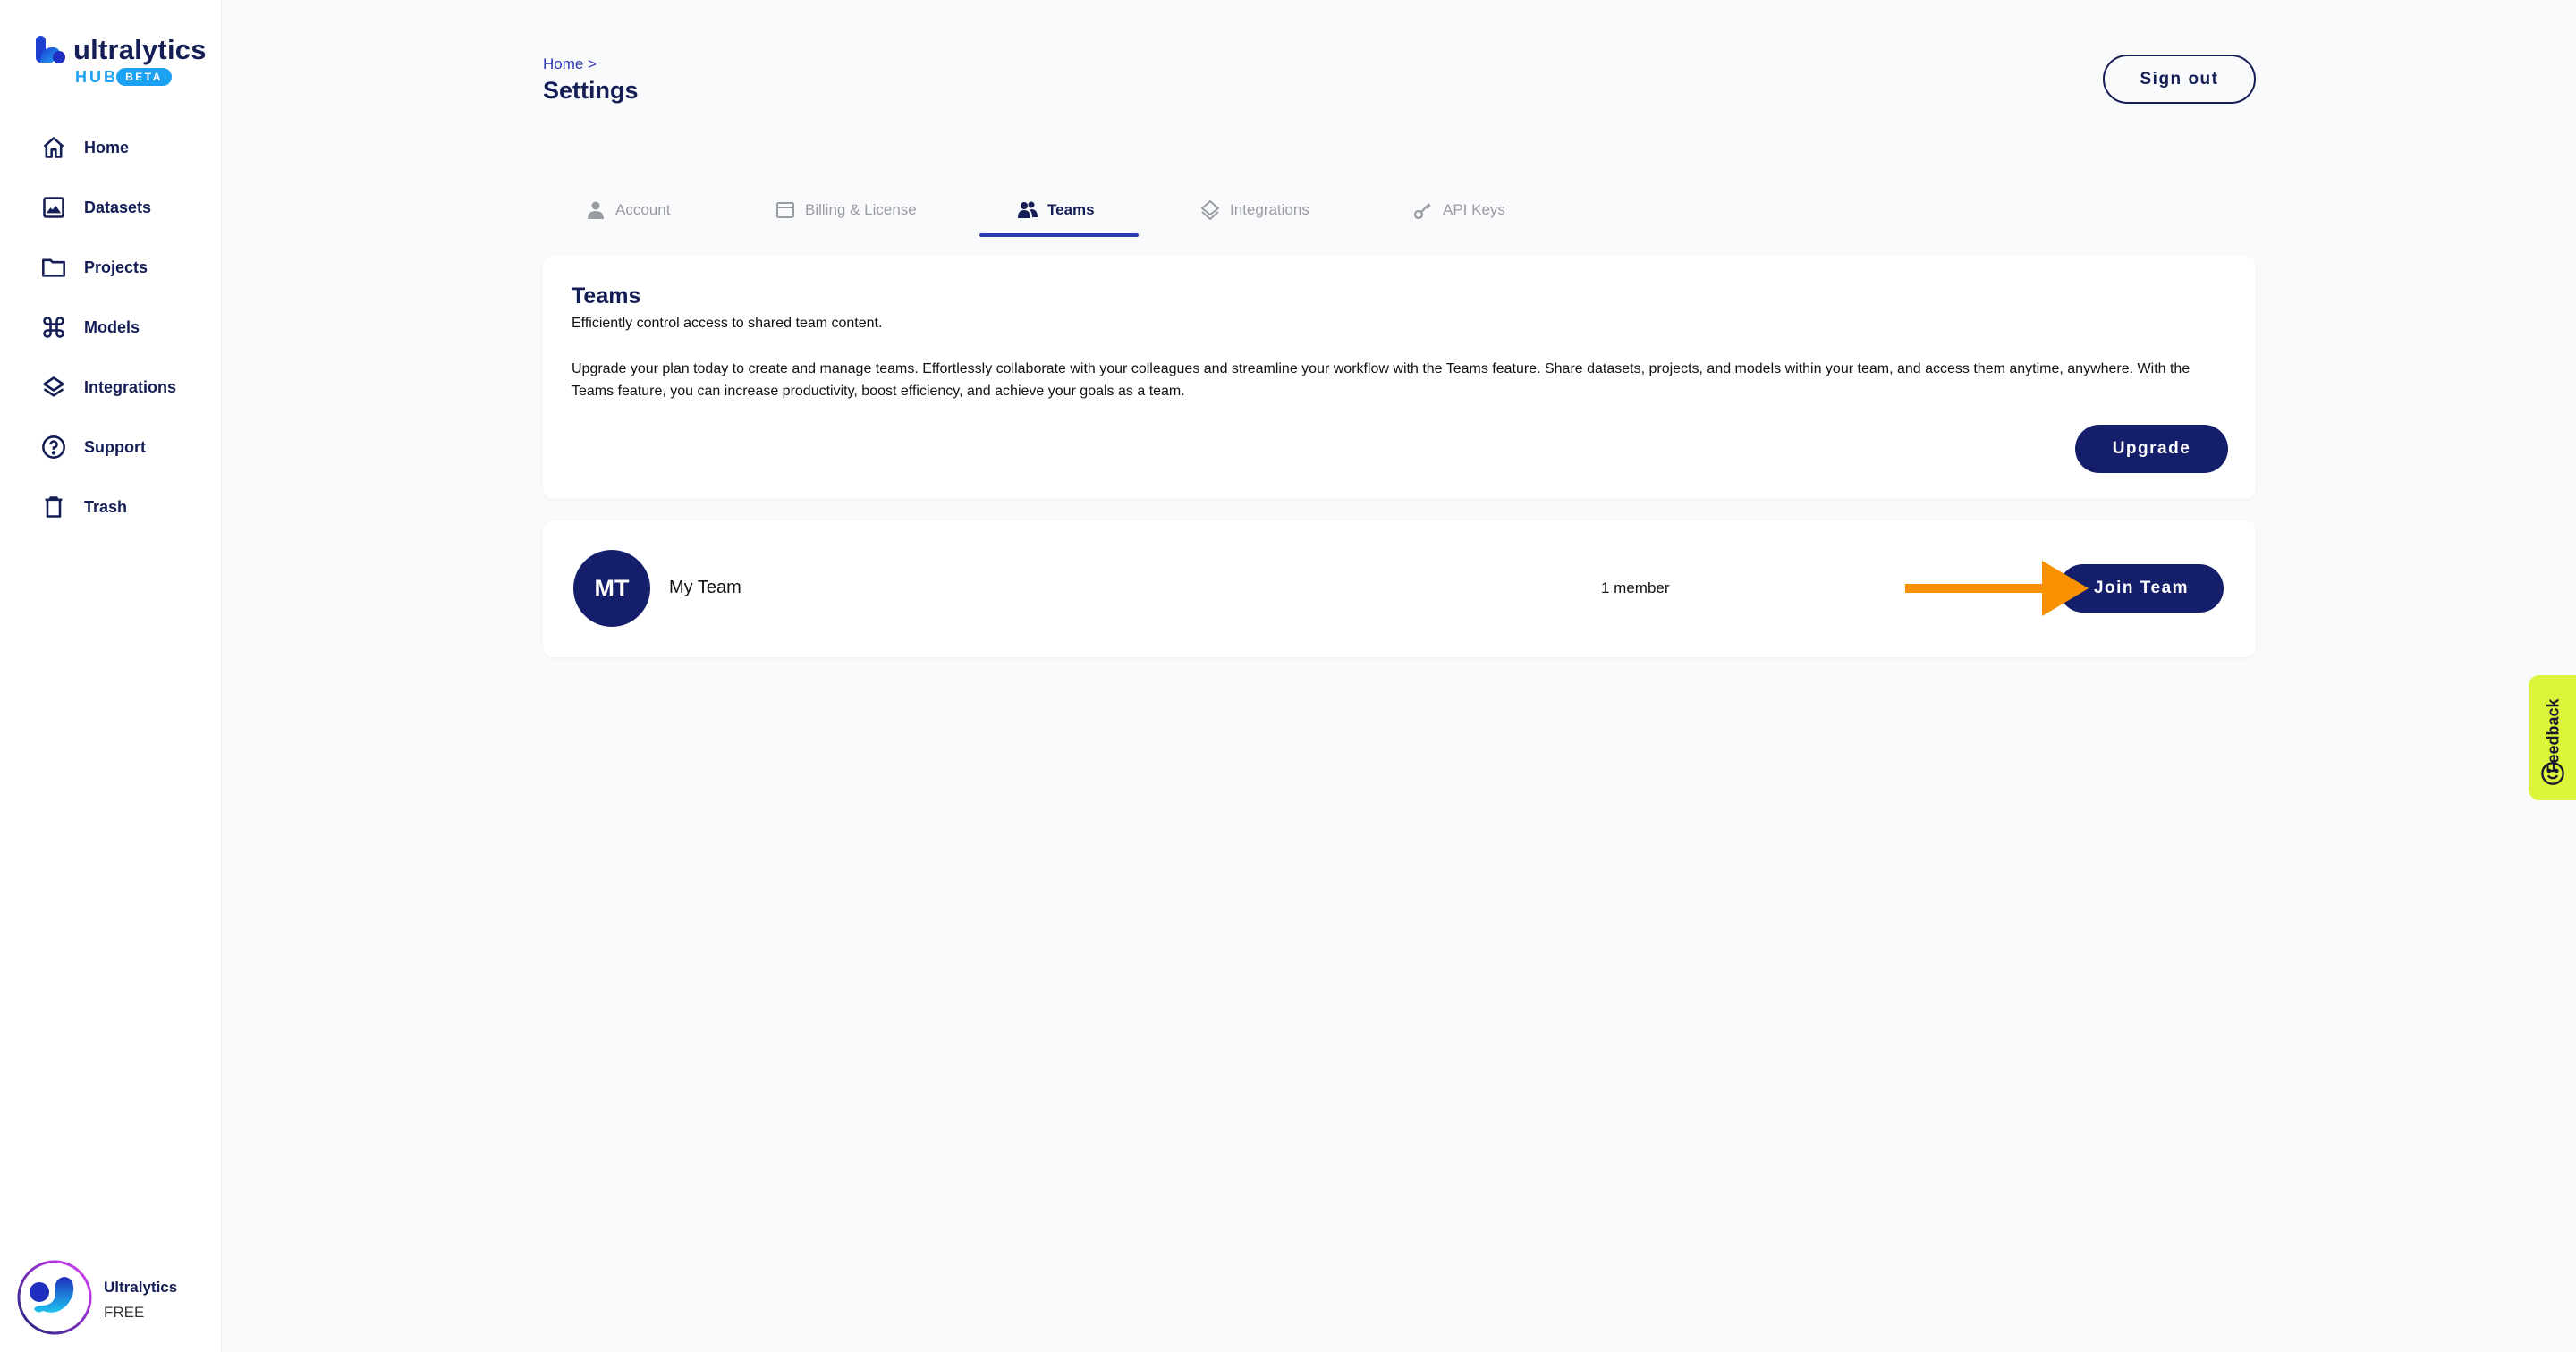  What do you see at coordinates (53, 447) in the screenshot?
I see `help-circle-icon` at bounding box center [53, 447].